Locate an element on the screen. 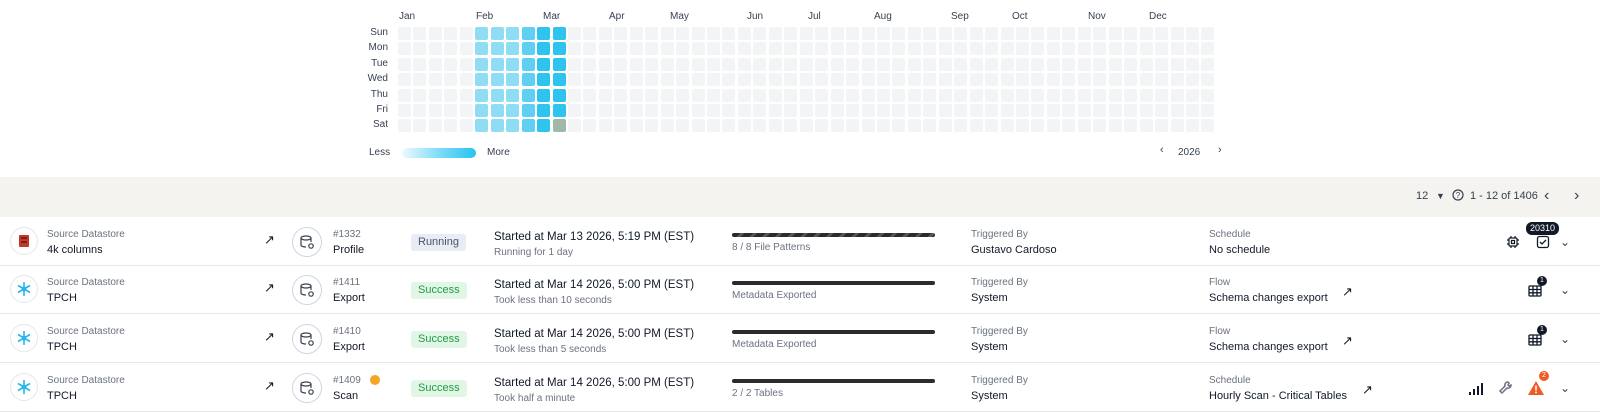  prev-page-chevron-icon: ‹ is located at coordinates (1546, 196).